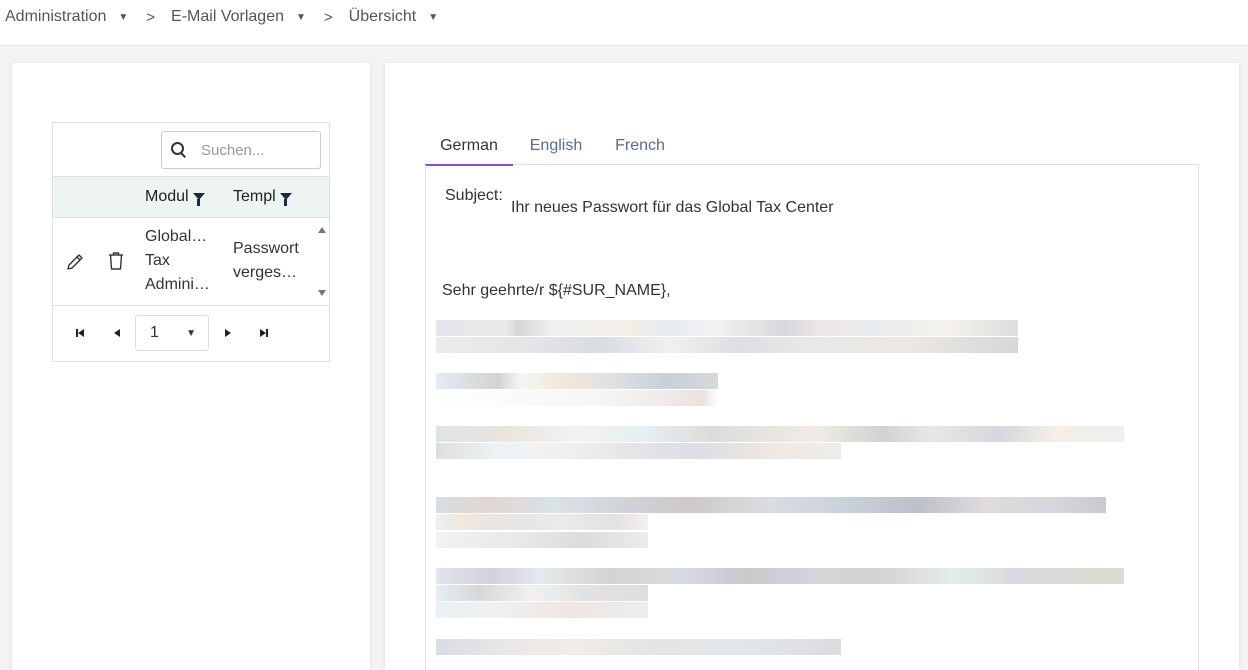  Describe the element at coordinates (56, 16) in the screenshot. I see `breadcrumb-label: Administration` at that location.